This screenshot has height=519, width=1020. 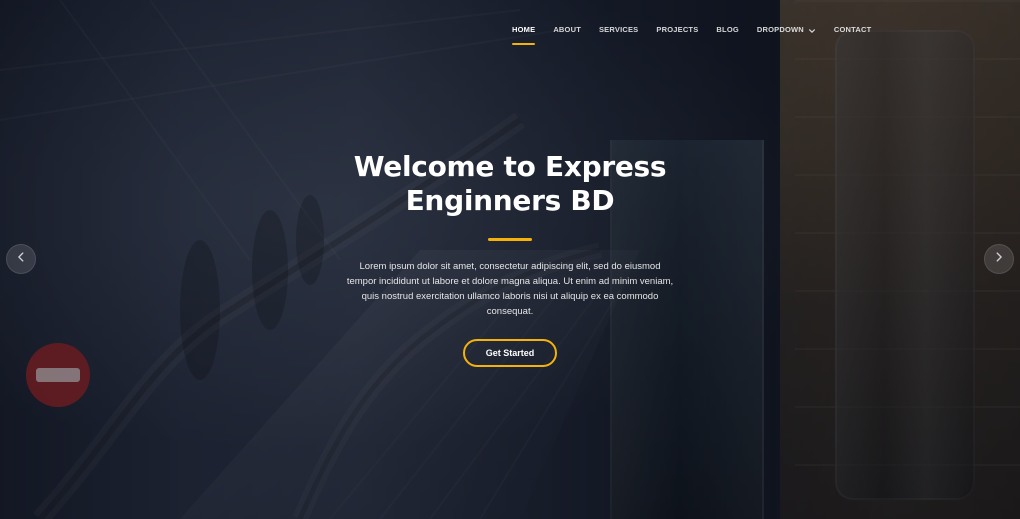 I want to click on nav-item-projects: PROJECTS, so click(x=677, y=30).